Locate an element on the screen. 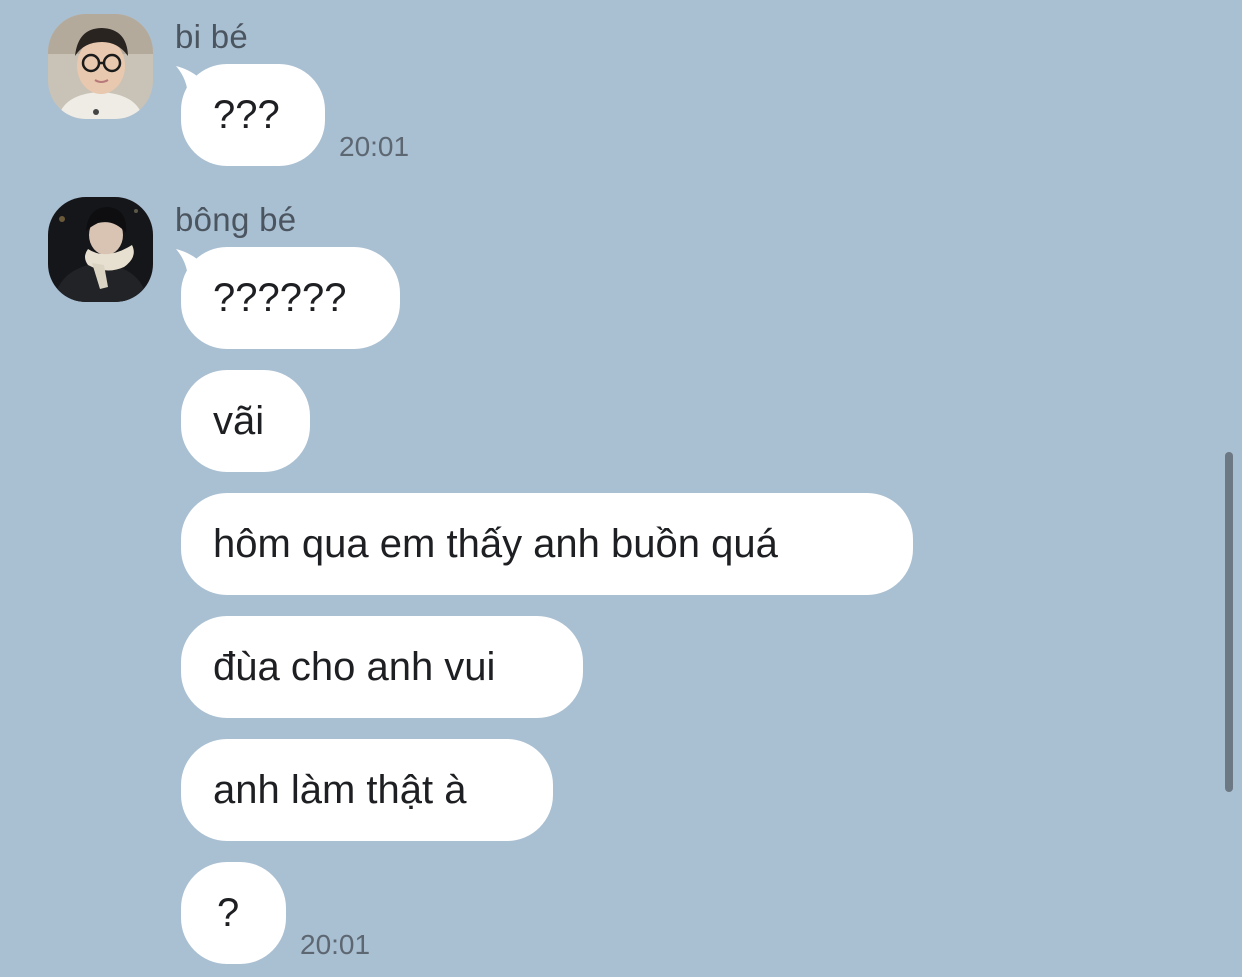 The image size is (1242, 977). message-bubble: ?????? is located at coordinates (290, 298).